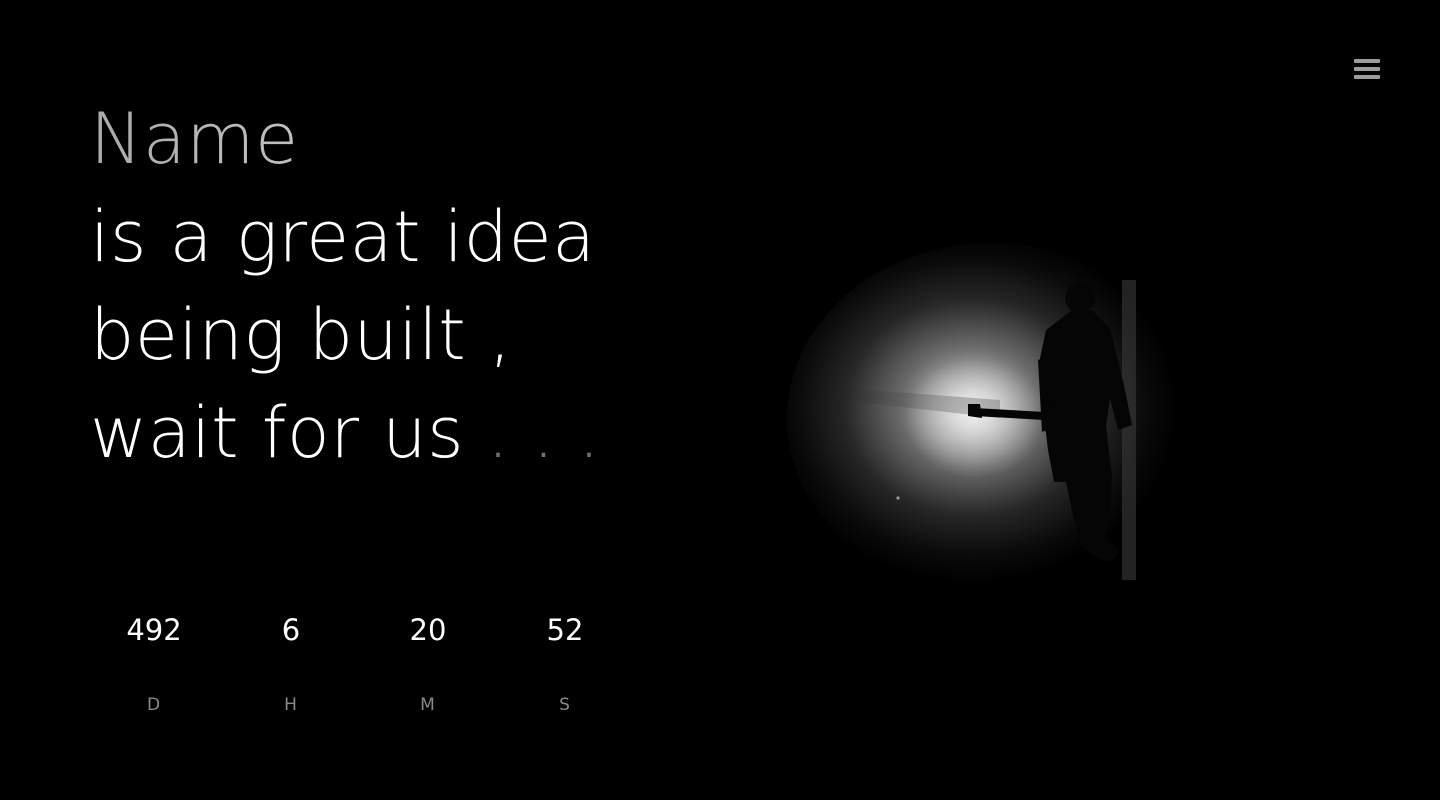 Image resolution: width=1440 pixels, height=800 pixels. What do you see at coordinates (1129, 430) in the screenshot?
I see `stage-pillar` at bounding box center [1129, 430].